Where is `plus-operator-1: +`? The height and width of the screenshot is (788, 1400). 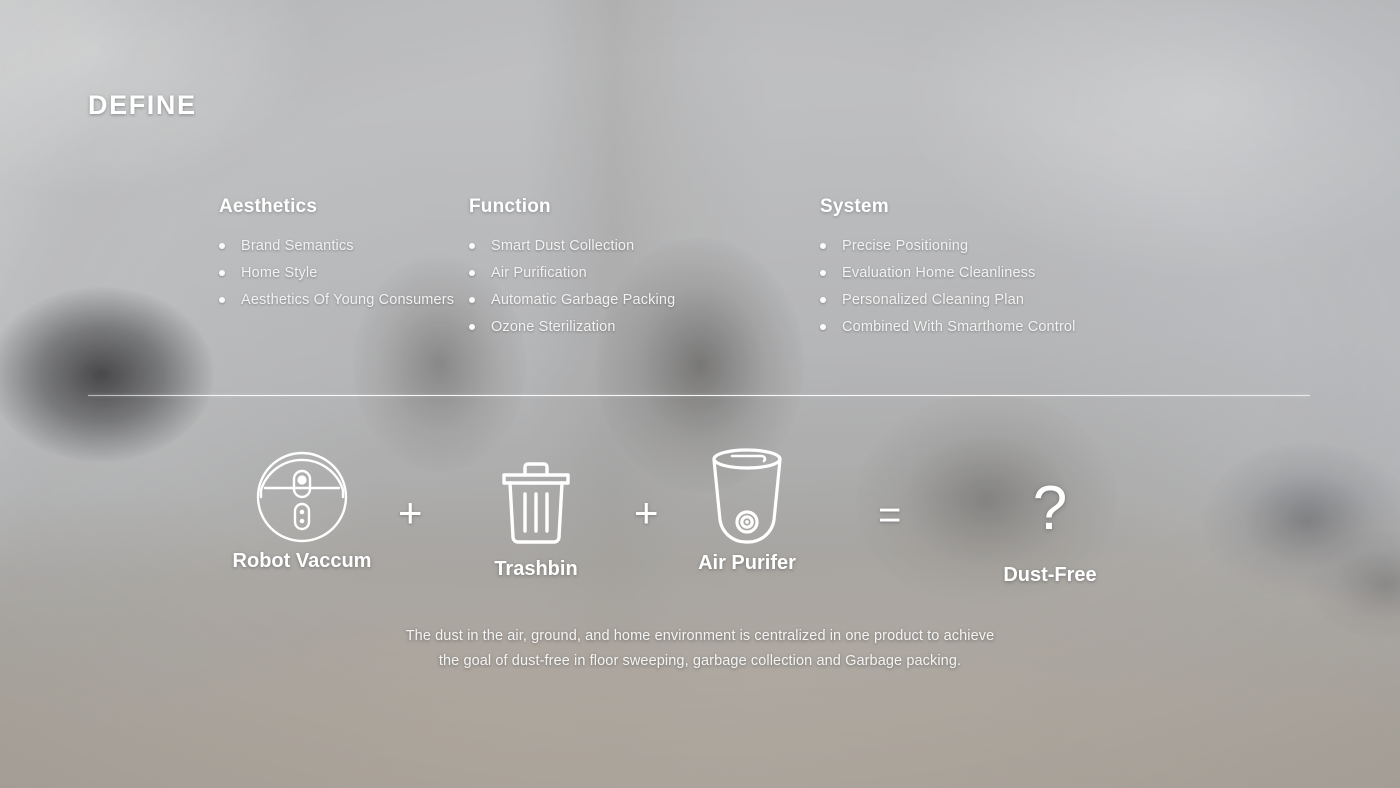
plus-operator-1: + is located at coordinates (410, 512).